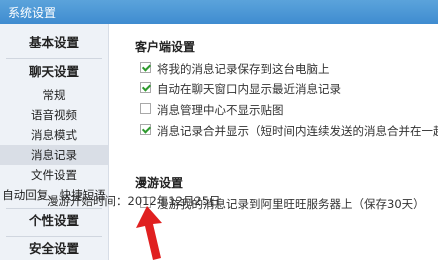  What do you see at coordinates (243, 69) in the screenshot?
I see `option-label: 将我的消息记录保存到这台电脑上` at bounding box center [243, 69].